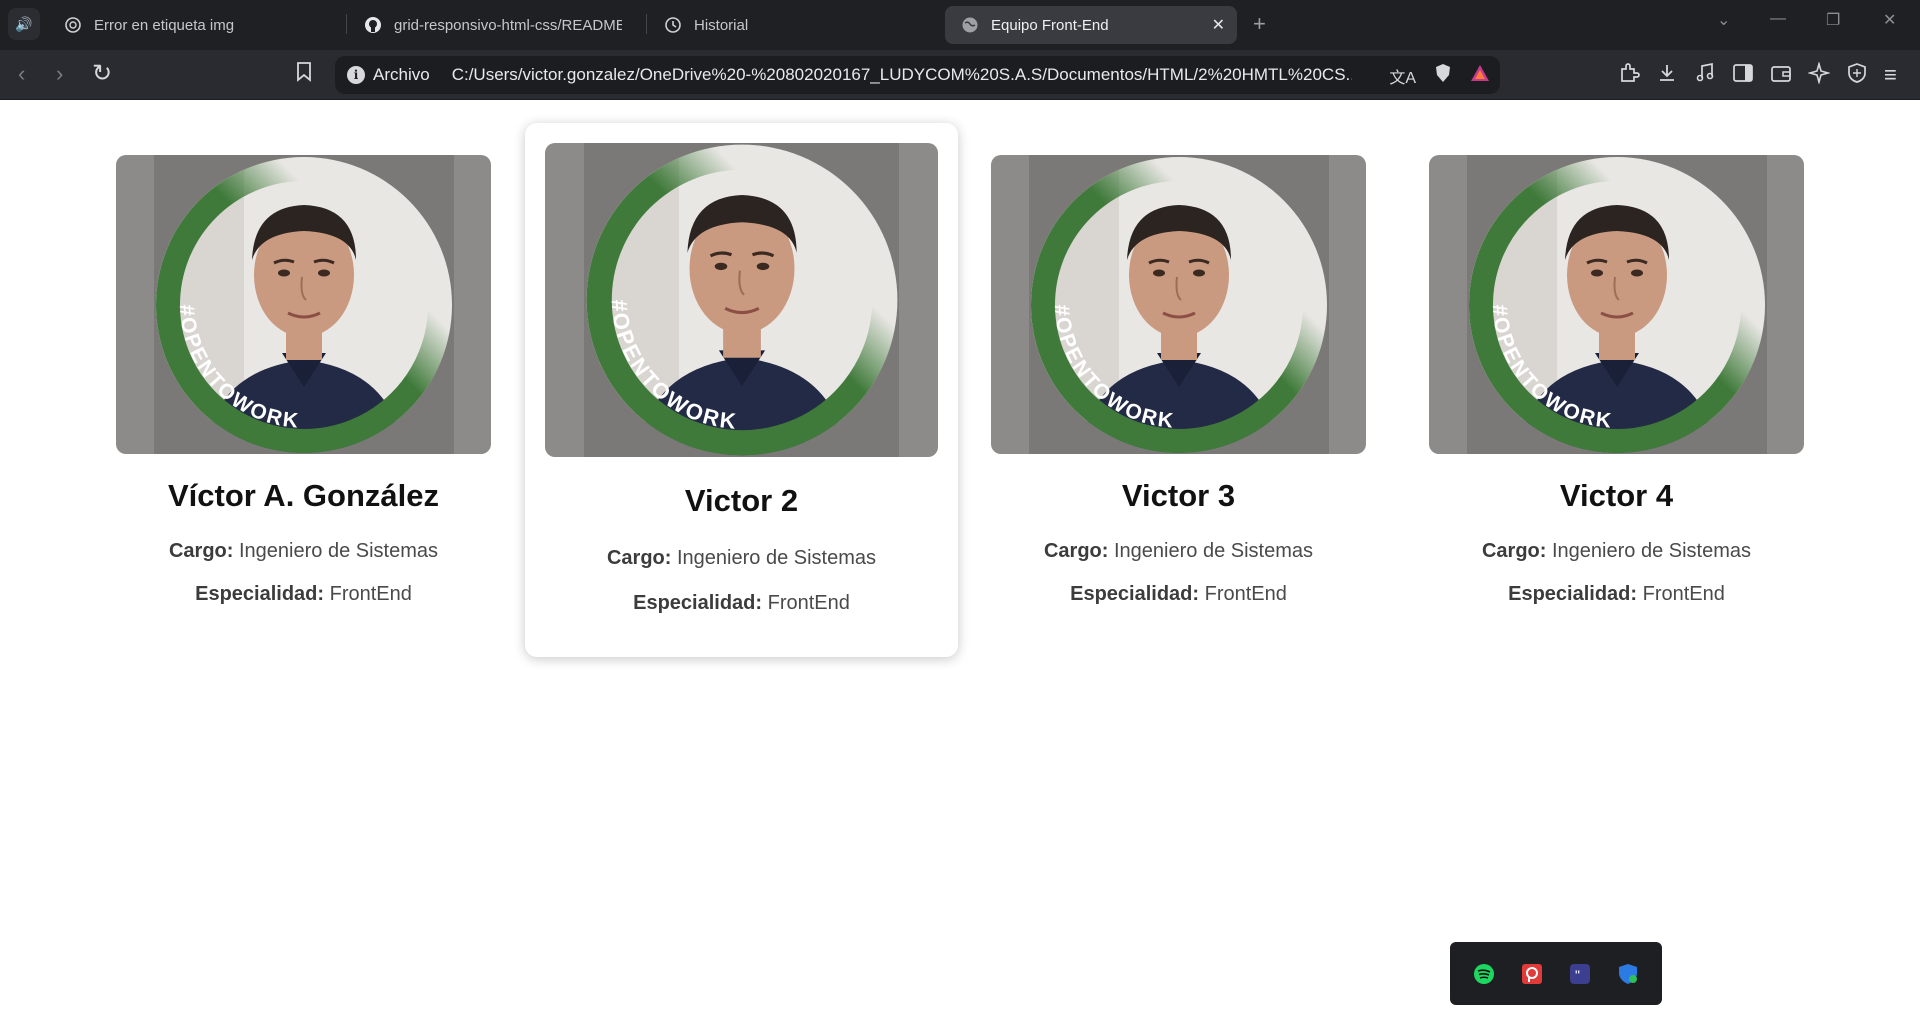  Describe the element at coordinates (1616, 495) in the screenshot. I see `member-name: Victor 4` at that location.